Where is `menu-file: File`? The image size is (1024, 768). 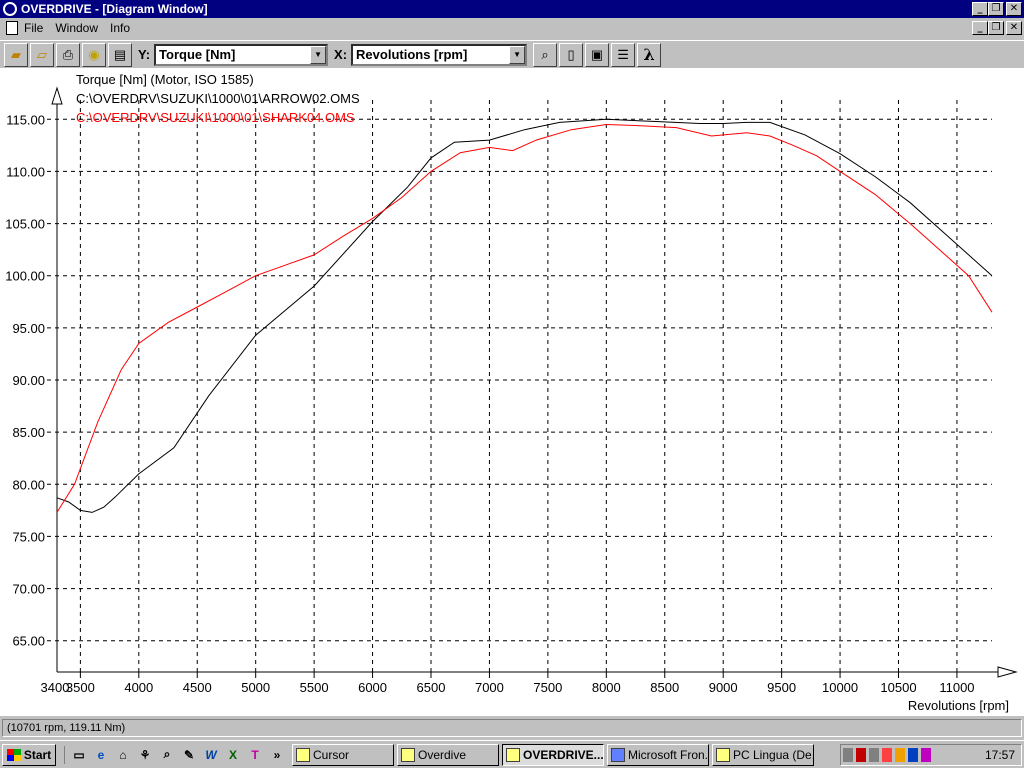
menu-file: File is located at coordinates (33, 28).